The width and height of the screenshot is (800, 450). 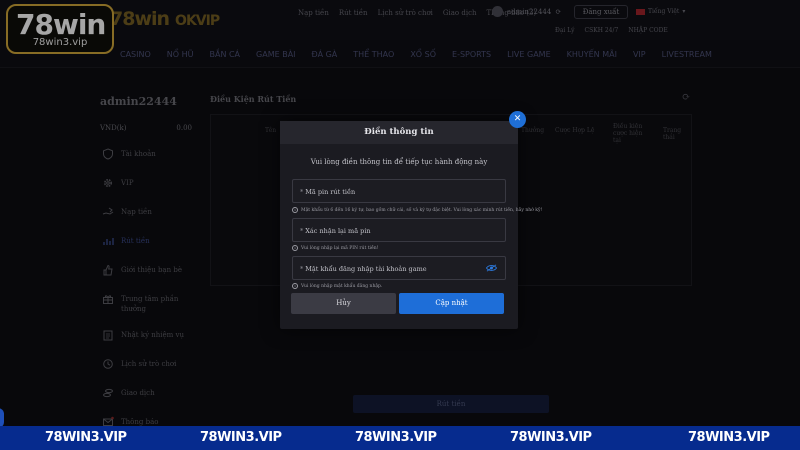 I want to click on confirm-pin-hint: i Vui lòng nhập lại mã PIN rút tiền!, so click(x=402, y=248).